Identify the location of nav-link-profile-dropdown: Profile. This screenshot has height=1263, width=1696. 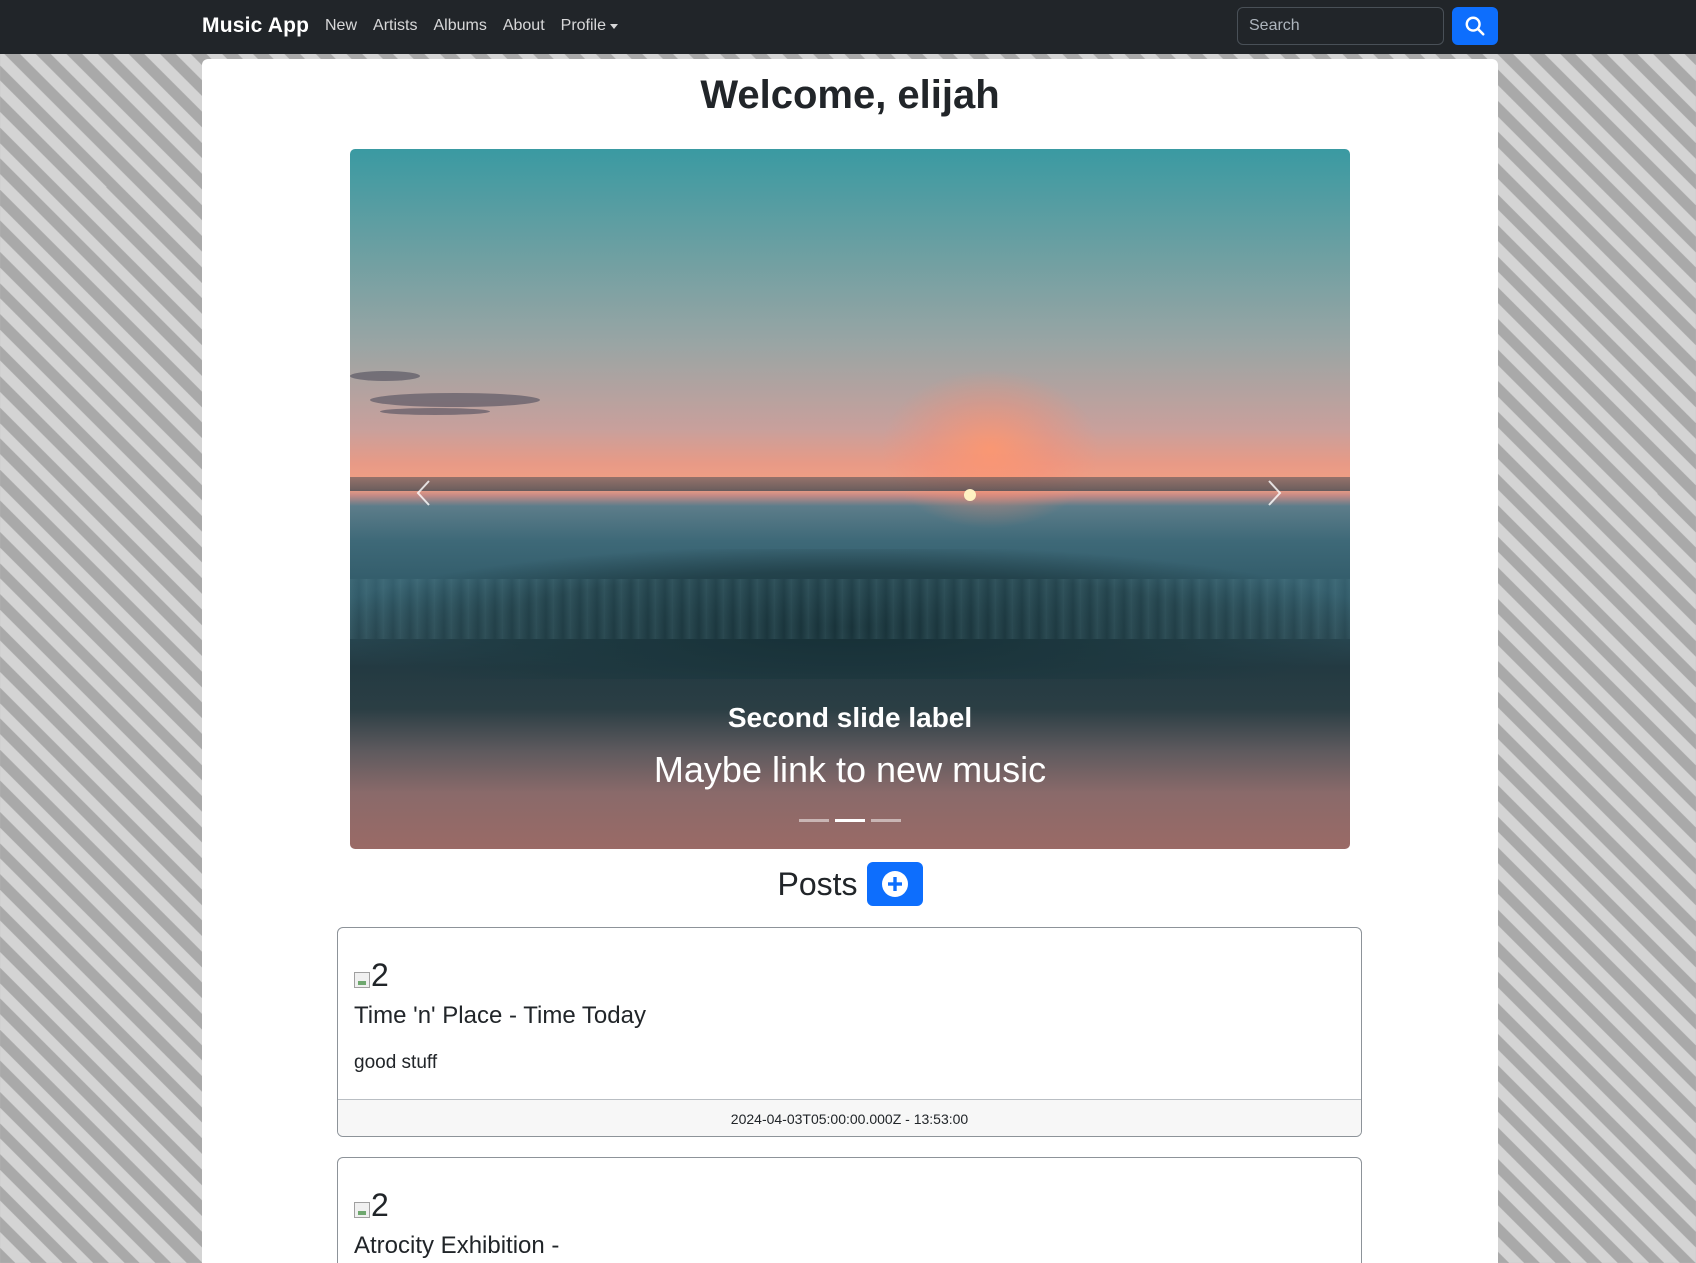
(589, 26).